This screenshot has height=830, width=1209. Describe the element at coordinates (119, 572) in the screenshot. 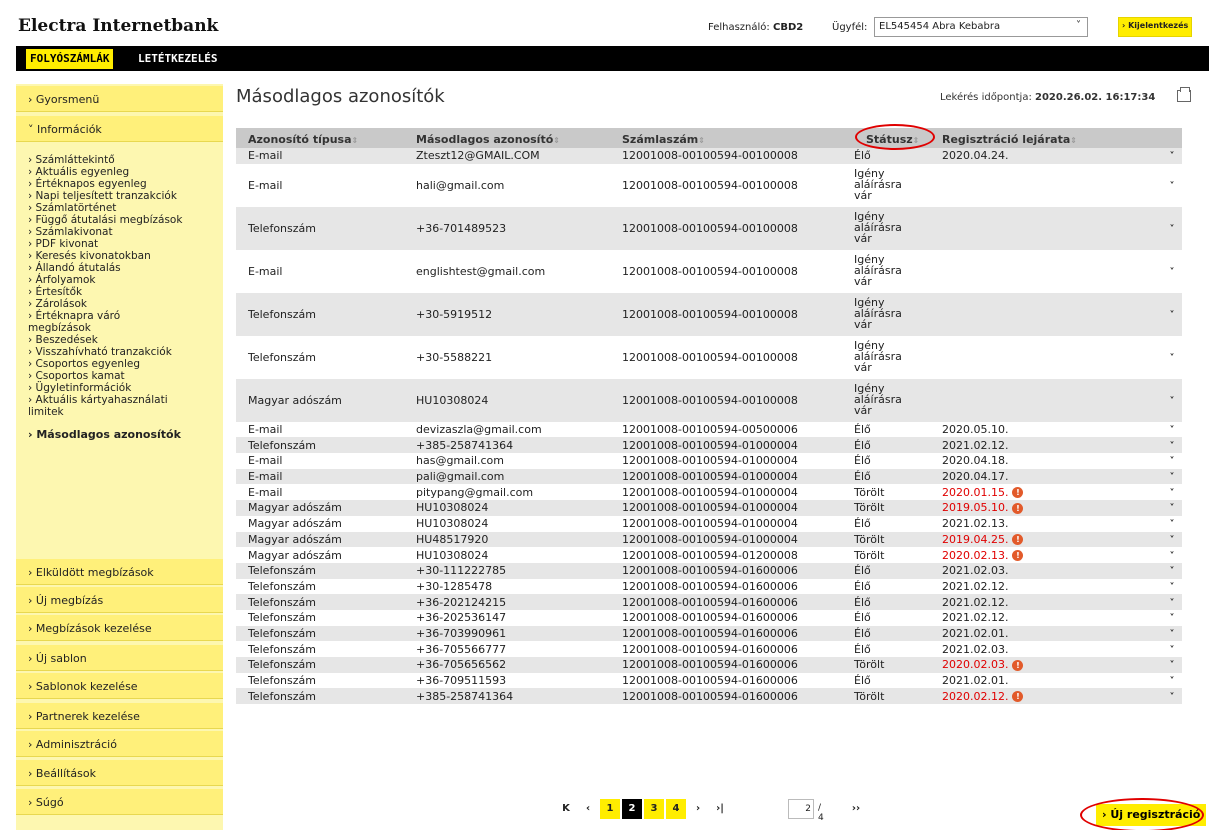

I see `sidebar-item: › Elküldött megbízások` at that location.